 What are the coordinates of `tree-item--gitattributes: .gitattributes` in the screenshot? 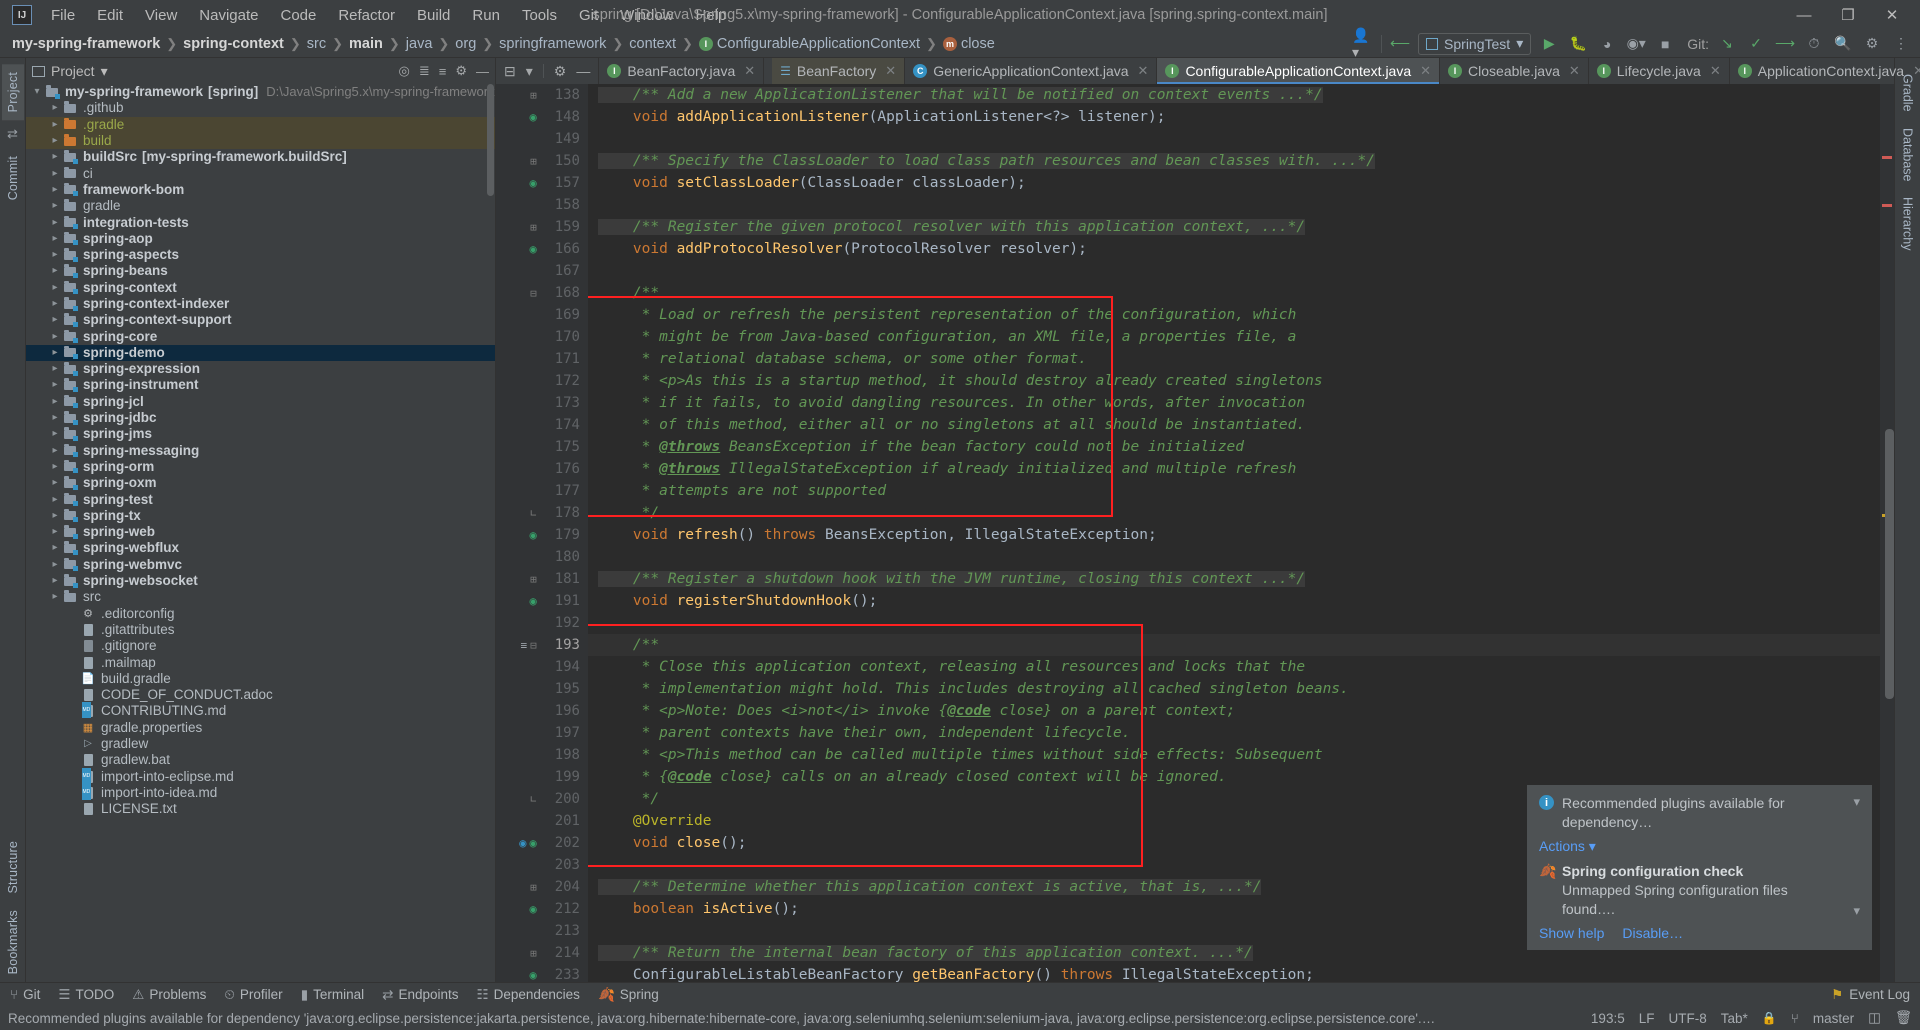 It's located at (260, 630).